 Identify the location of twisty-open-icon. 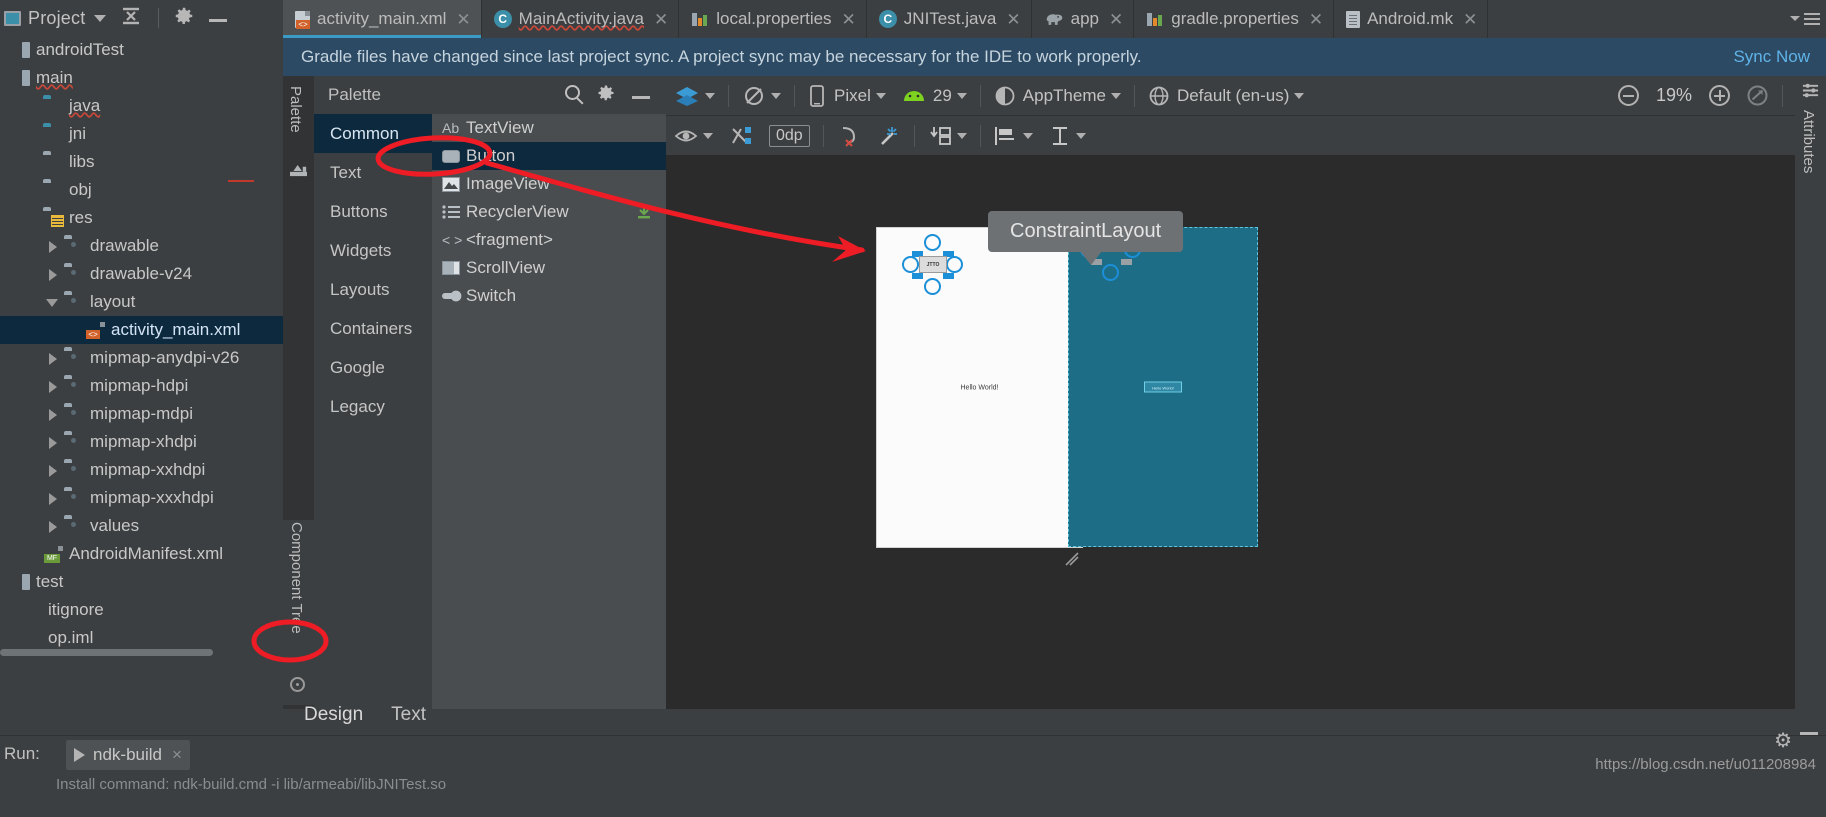
(53, 302).